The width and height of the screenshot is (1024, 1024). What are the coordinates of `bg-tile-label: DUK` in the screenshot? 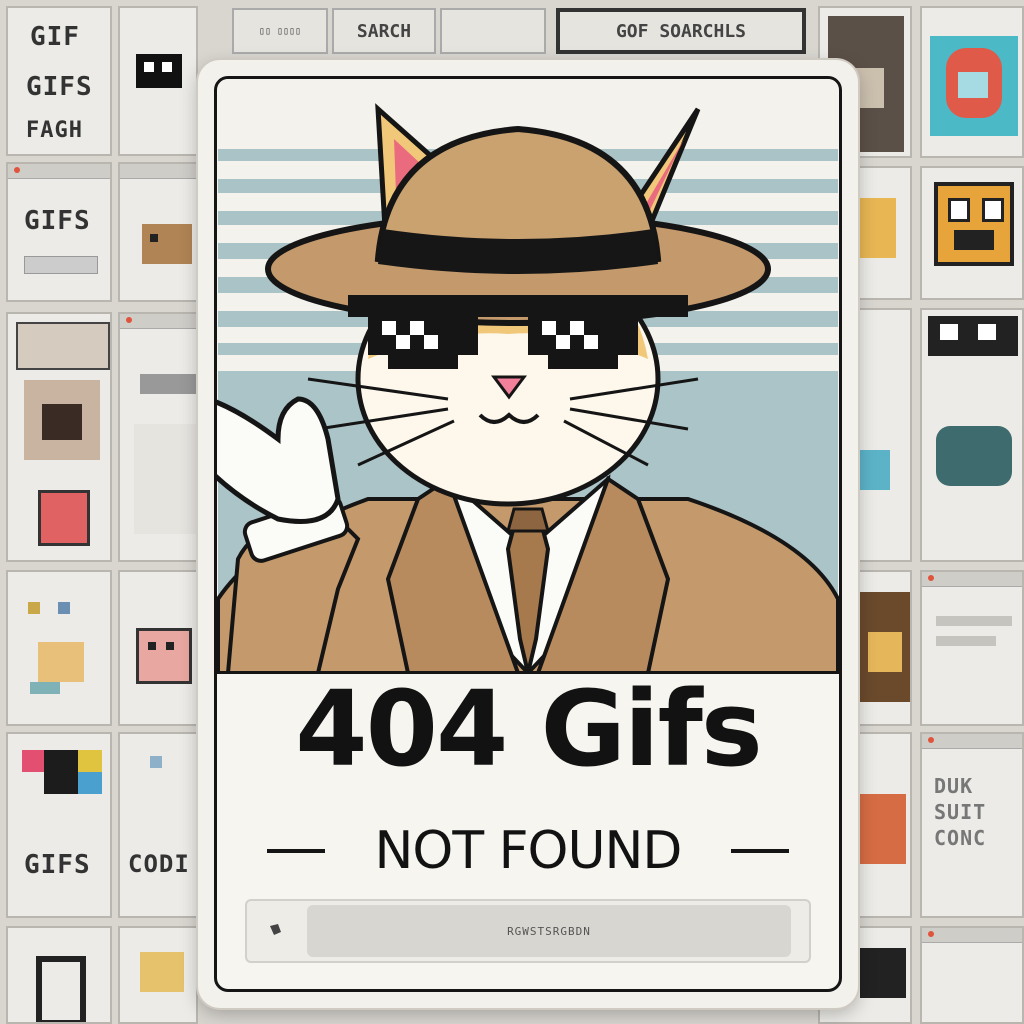 It's located at (954, 786).